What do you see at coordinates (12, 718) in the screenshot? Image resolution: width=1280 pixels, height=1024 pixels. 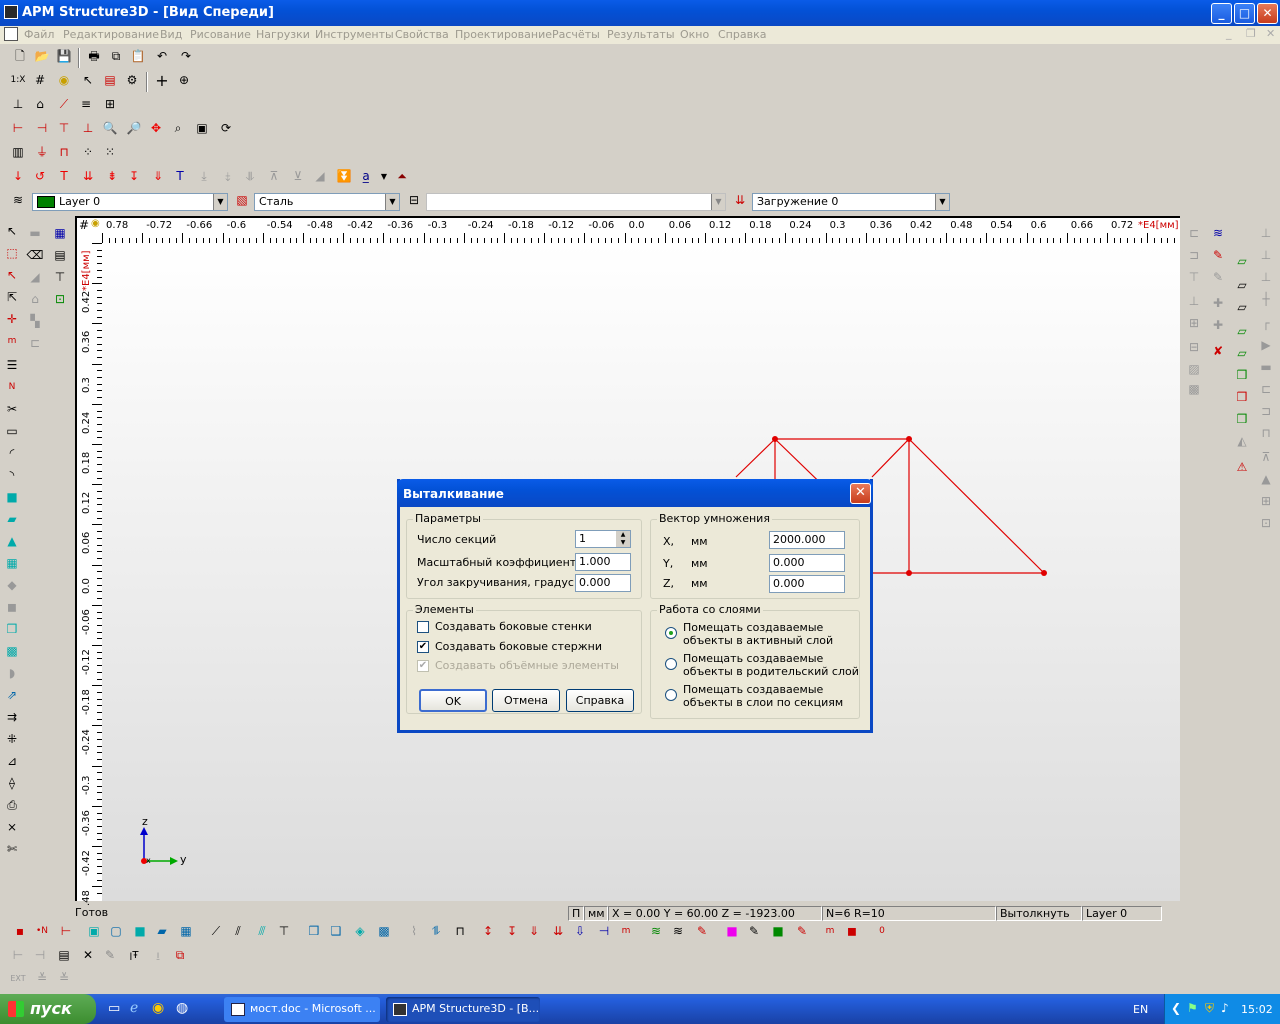 I see `copy-element-icon: ⇉` at bounding box center [12, 718].